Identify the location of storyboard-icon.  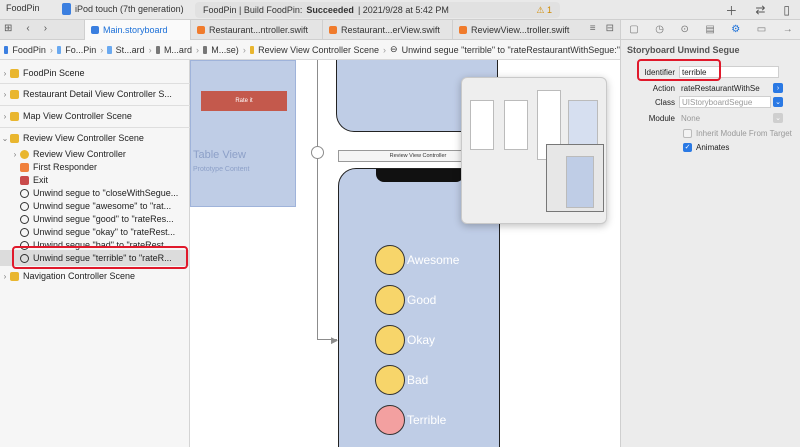
(95, 30).